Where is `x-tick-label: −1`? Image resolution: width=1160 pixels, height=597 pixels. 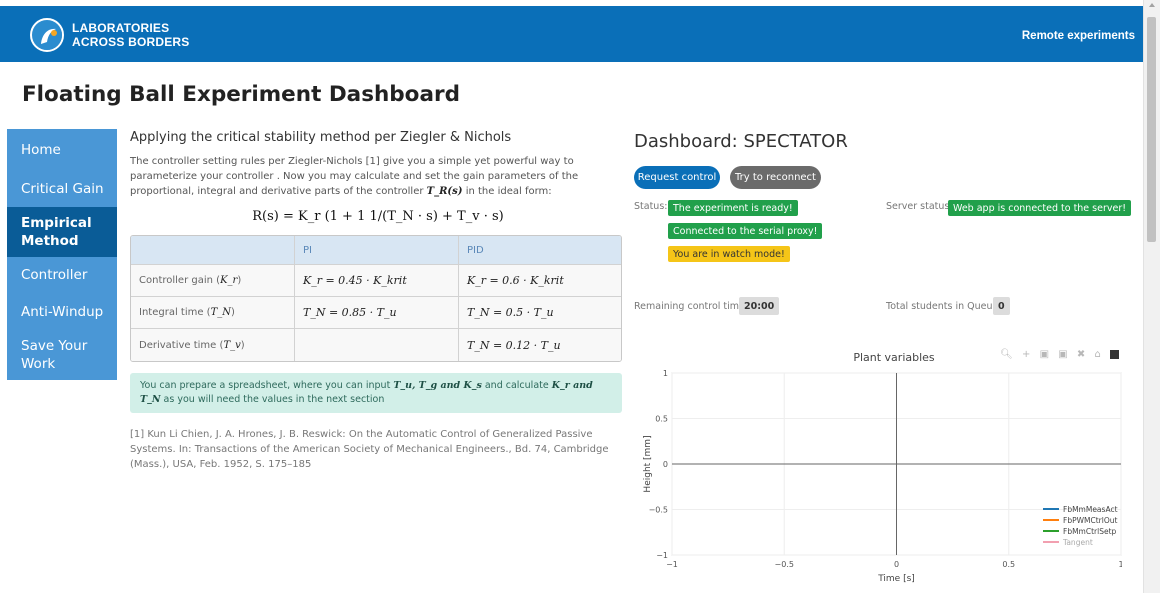
x-tick-label: −1 is located at coordinates (672, 564).